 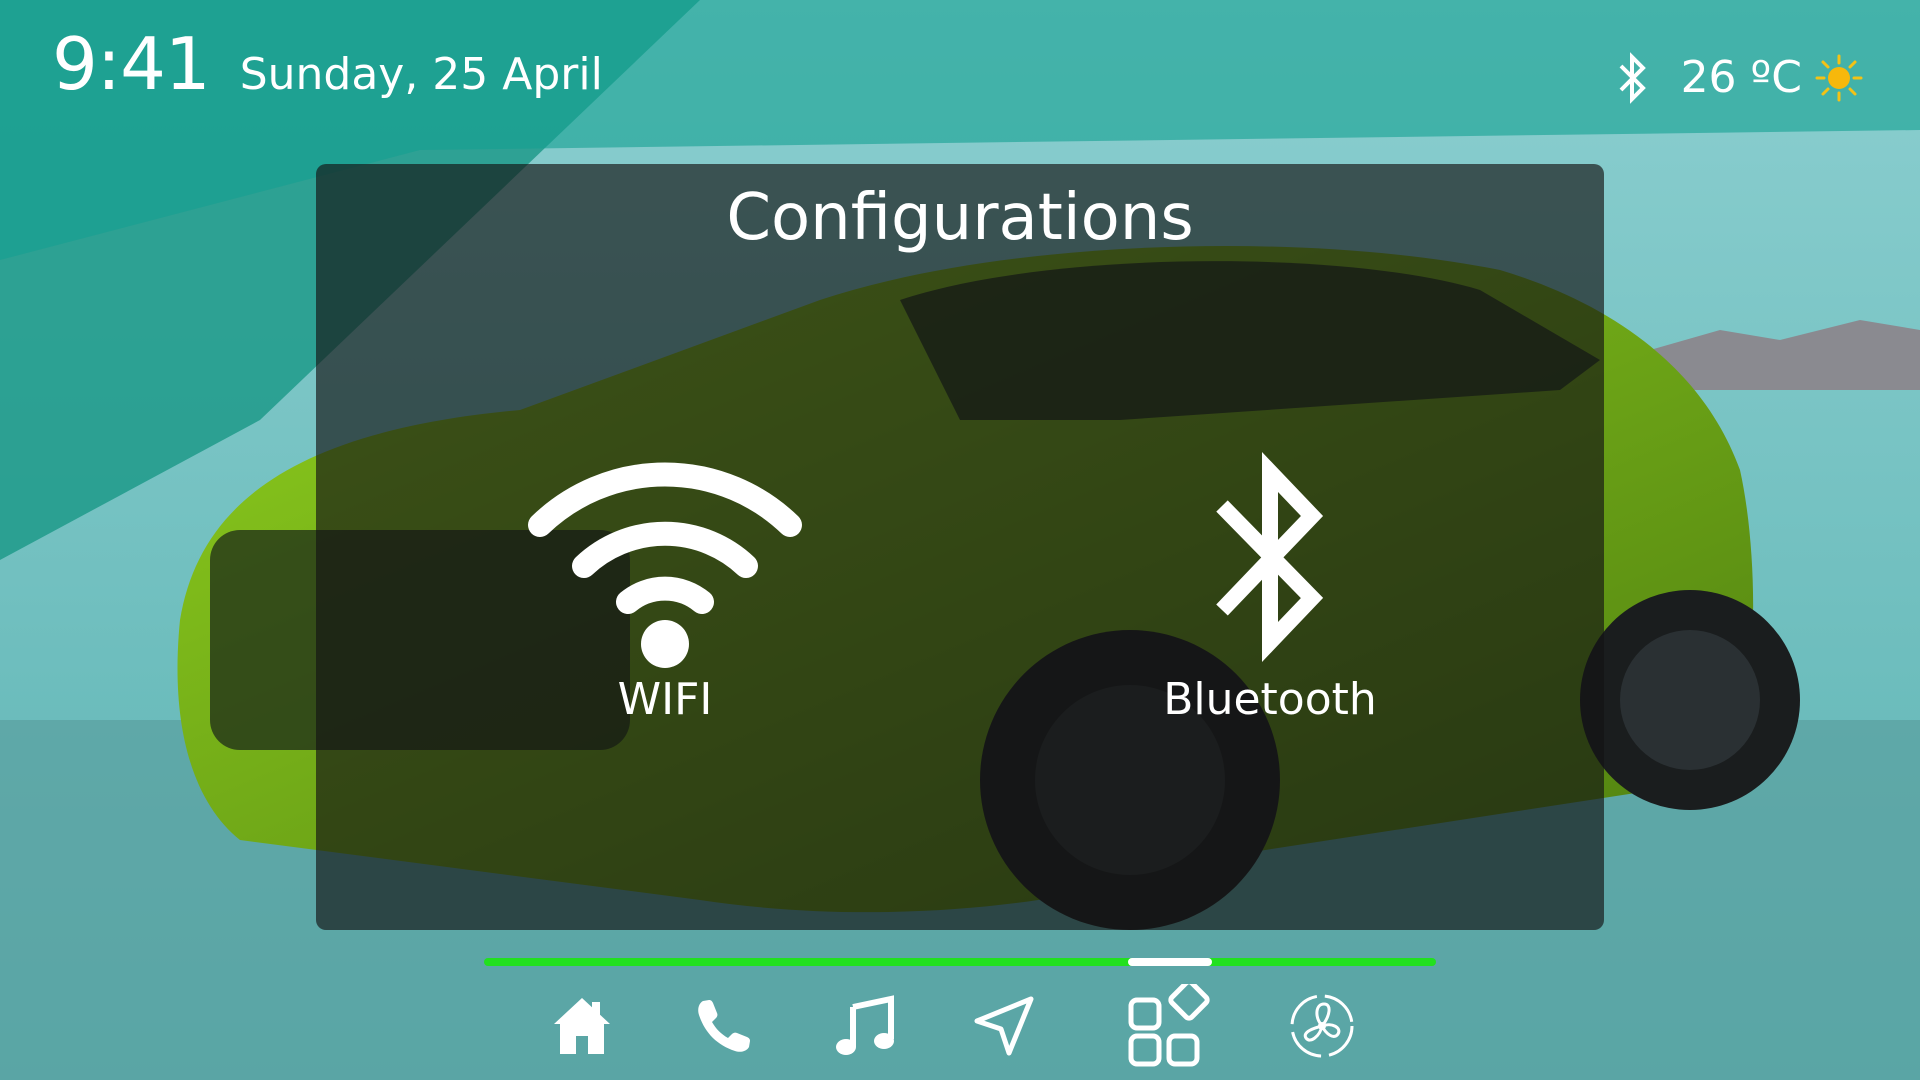 What do you see at coordinates (1170, 962) in the screenshot?
I see `page-indicator-thumb` at bounding box center [1170, 962].